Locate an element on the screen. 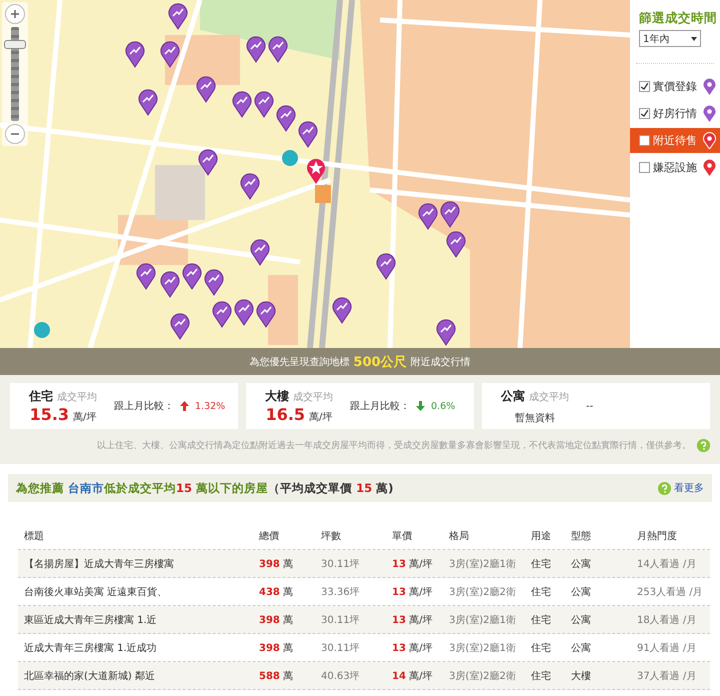 The width and height of the screenshot is (720, 696). total-price: 438 萬 is located at coordinates (276, 592).